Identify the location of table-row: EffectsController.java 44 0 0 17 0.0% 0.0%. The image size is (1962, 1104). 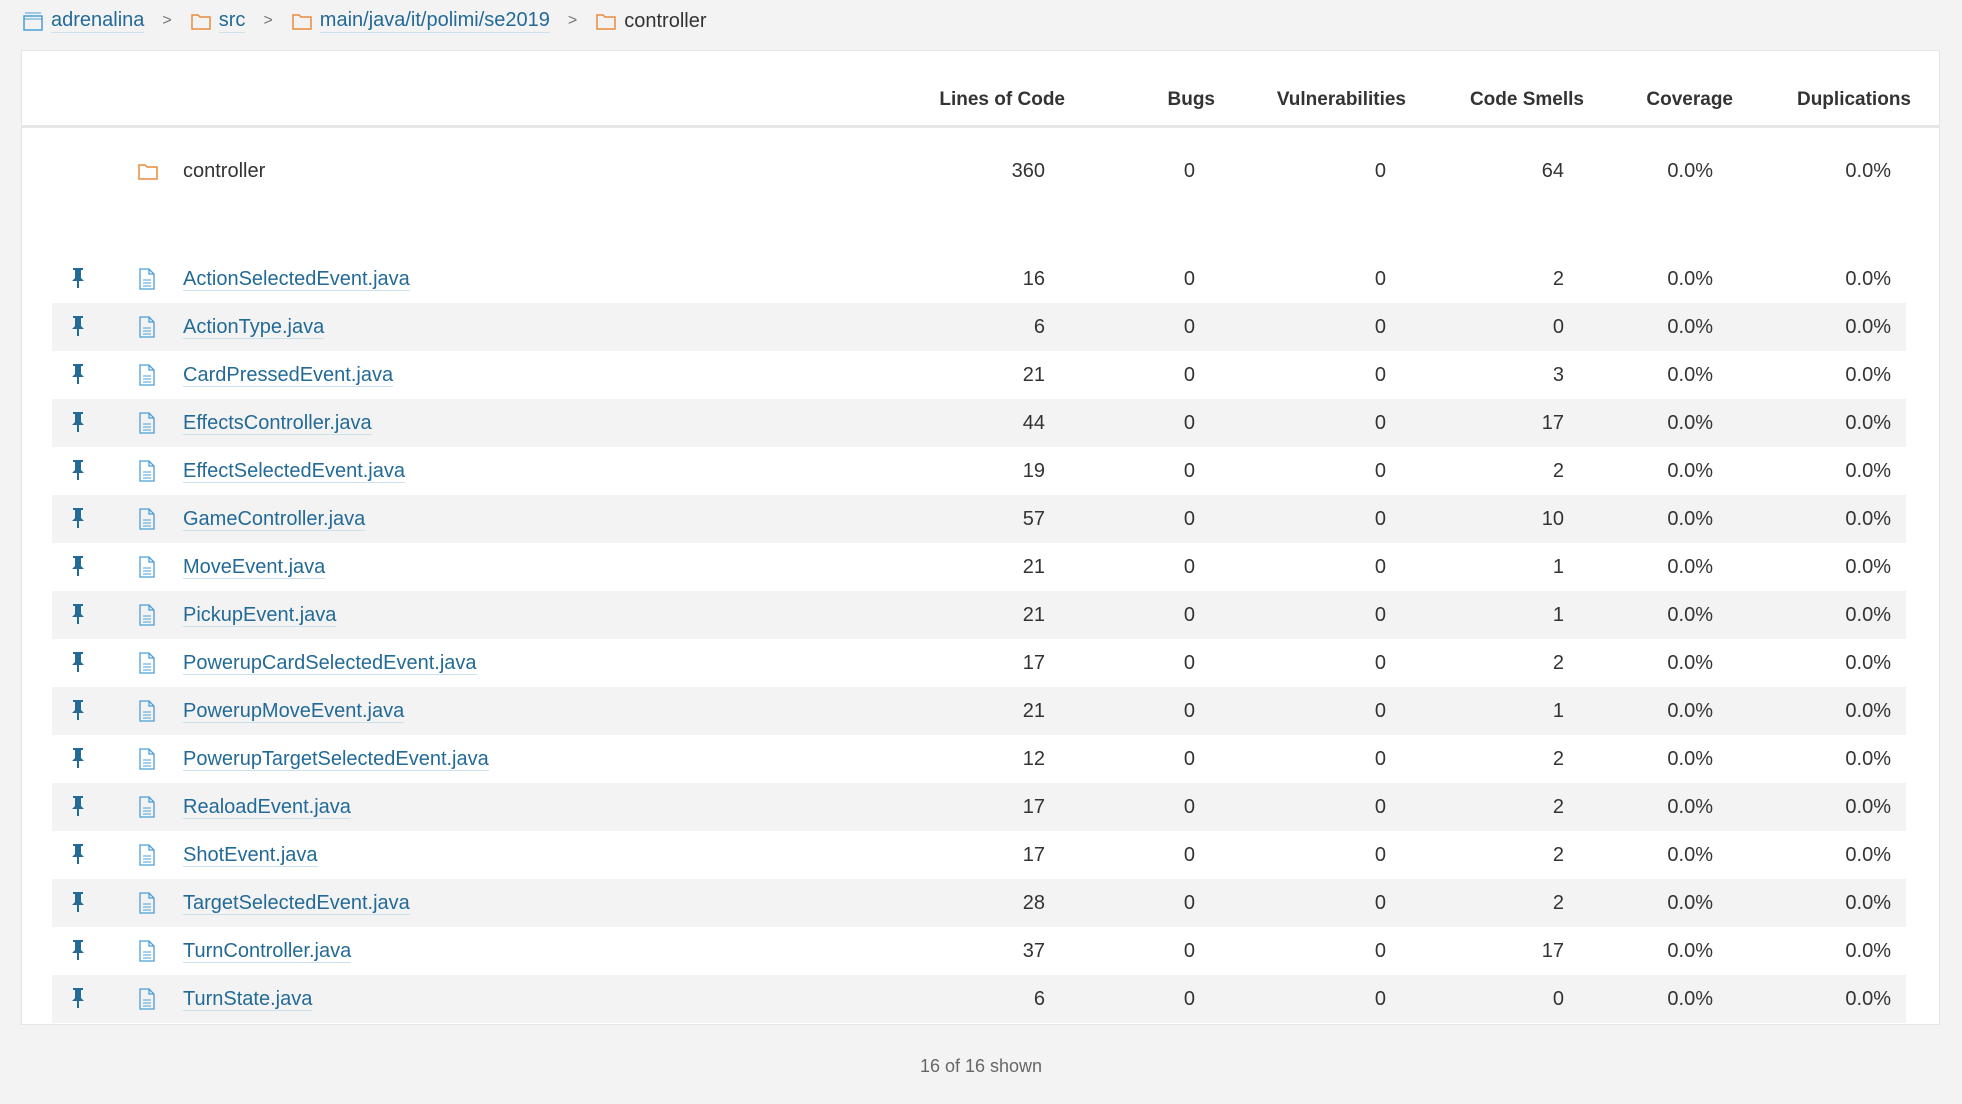
(979, 423).